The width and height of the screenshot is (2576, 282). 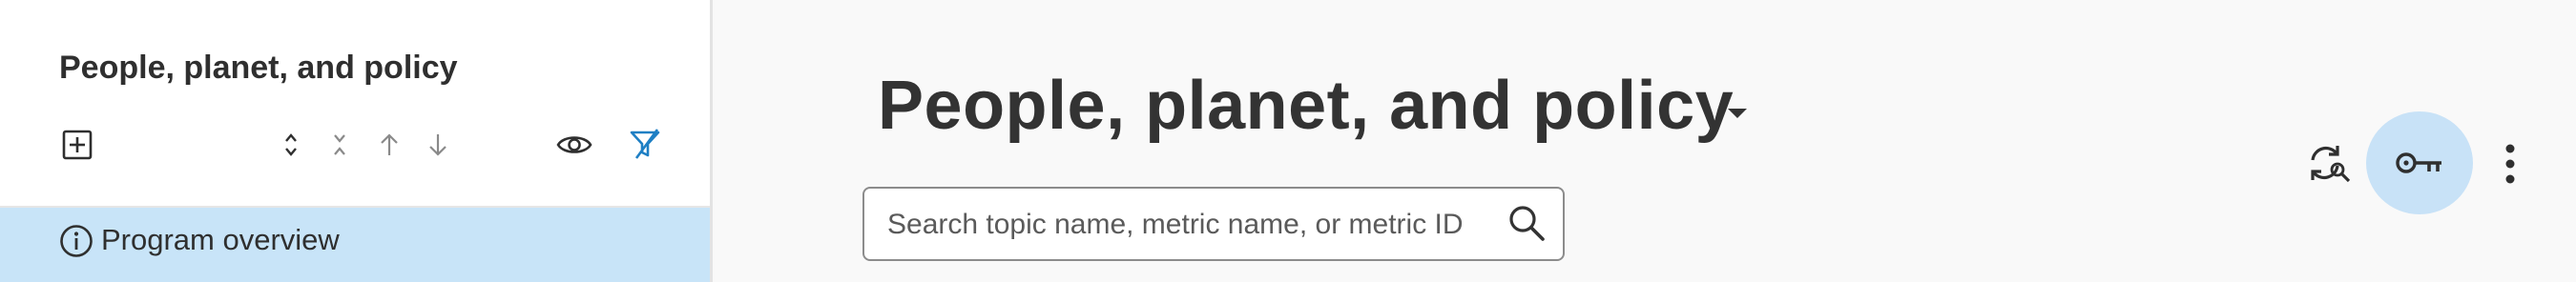 I want to click on filter-off-icon, so click(x=645, y=144).